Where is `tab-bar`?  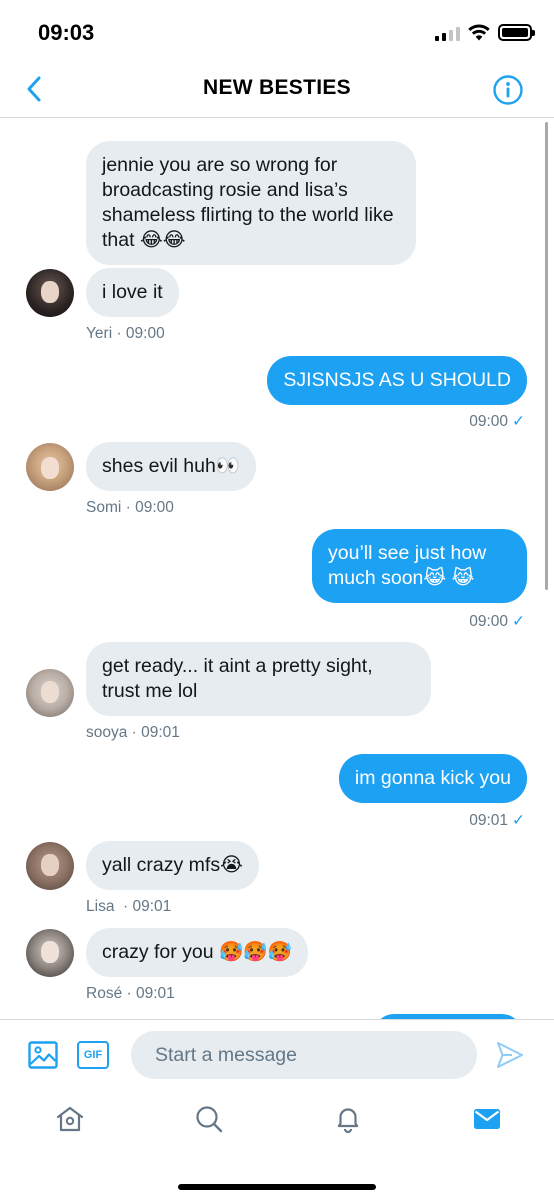 tab-bar is located at coordinates (277, 1147).